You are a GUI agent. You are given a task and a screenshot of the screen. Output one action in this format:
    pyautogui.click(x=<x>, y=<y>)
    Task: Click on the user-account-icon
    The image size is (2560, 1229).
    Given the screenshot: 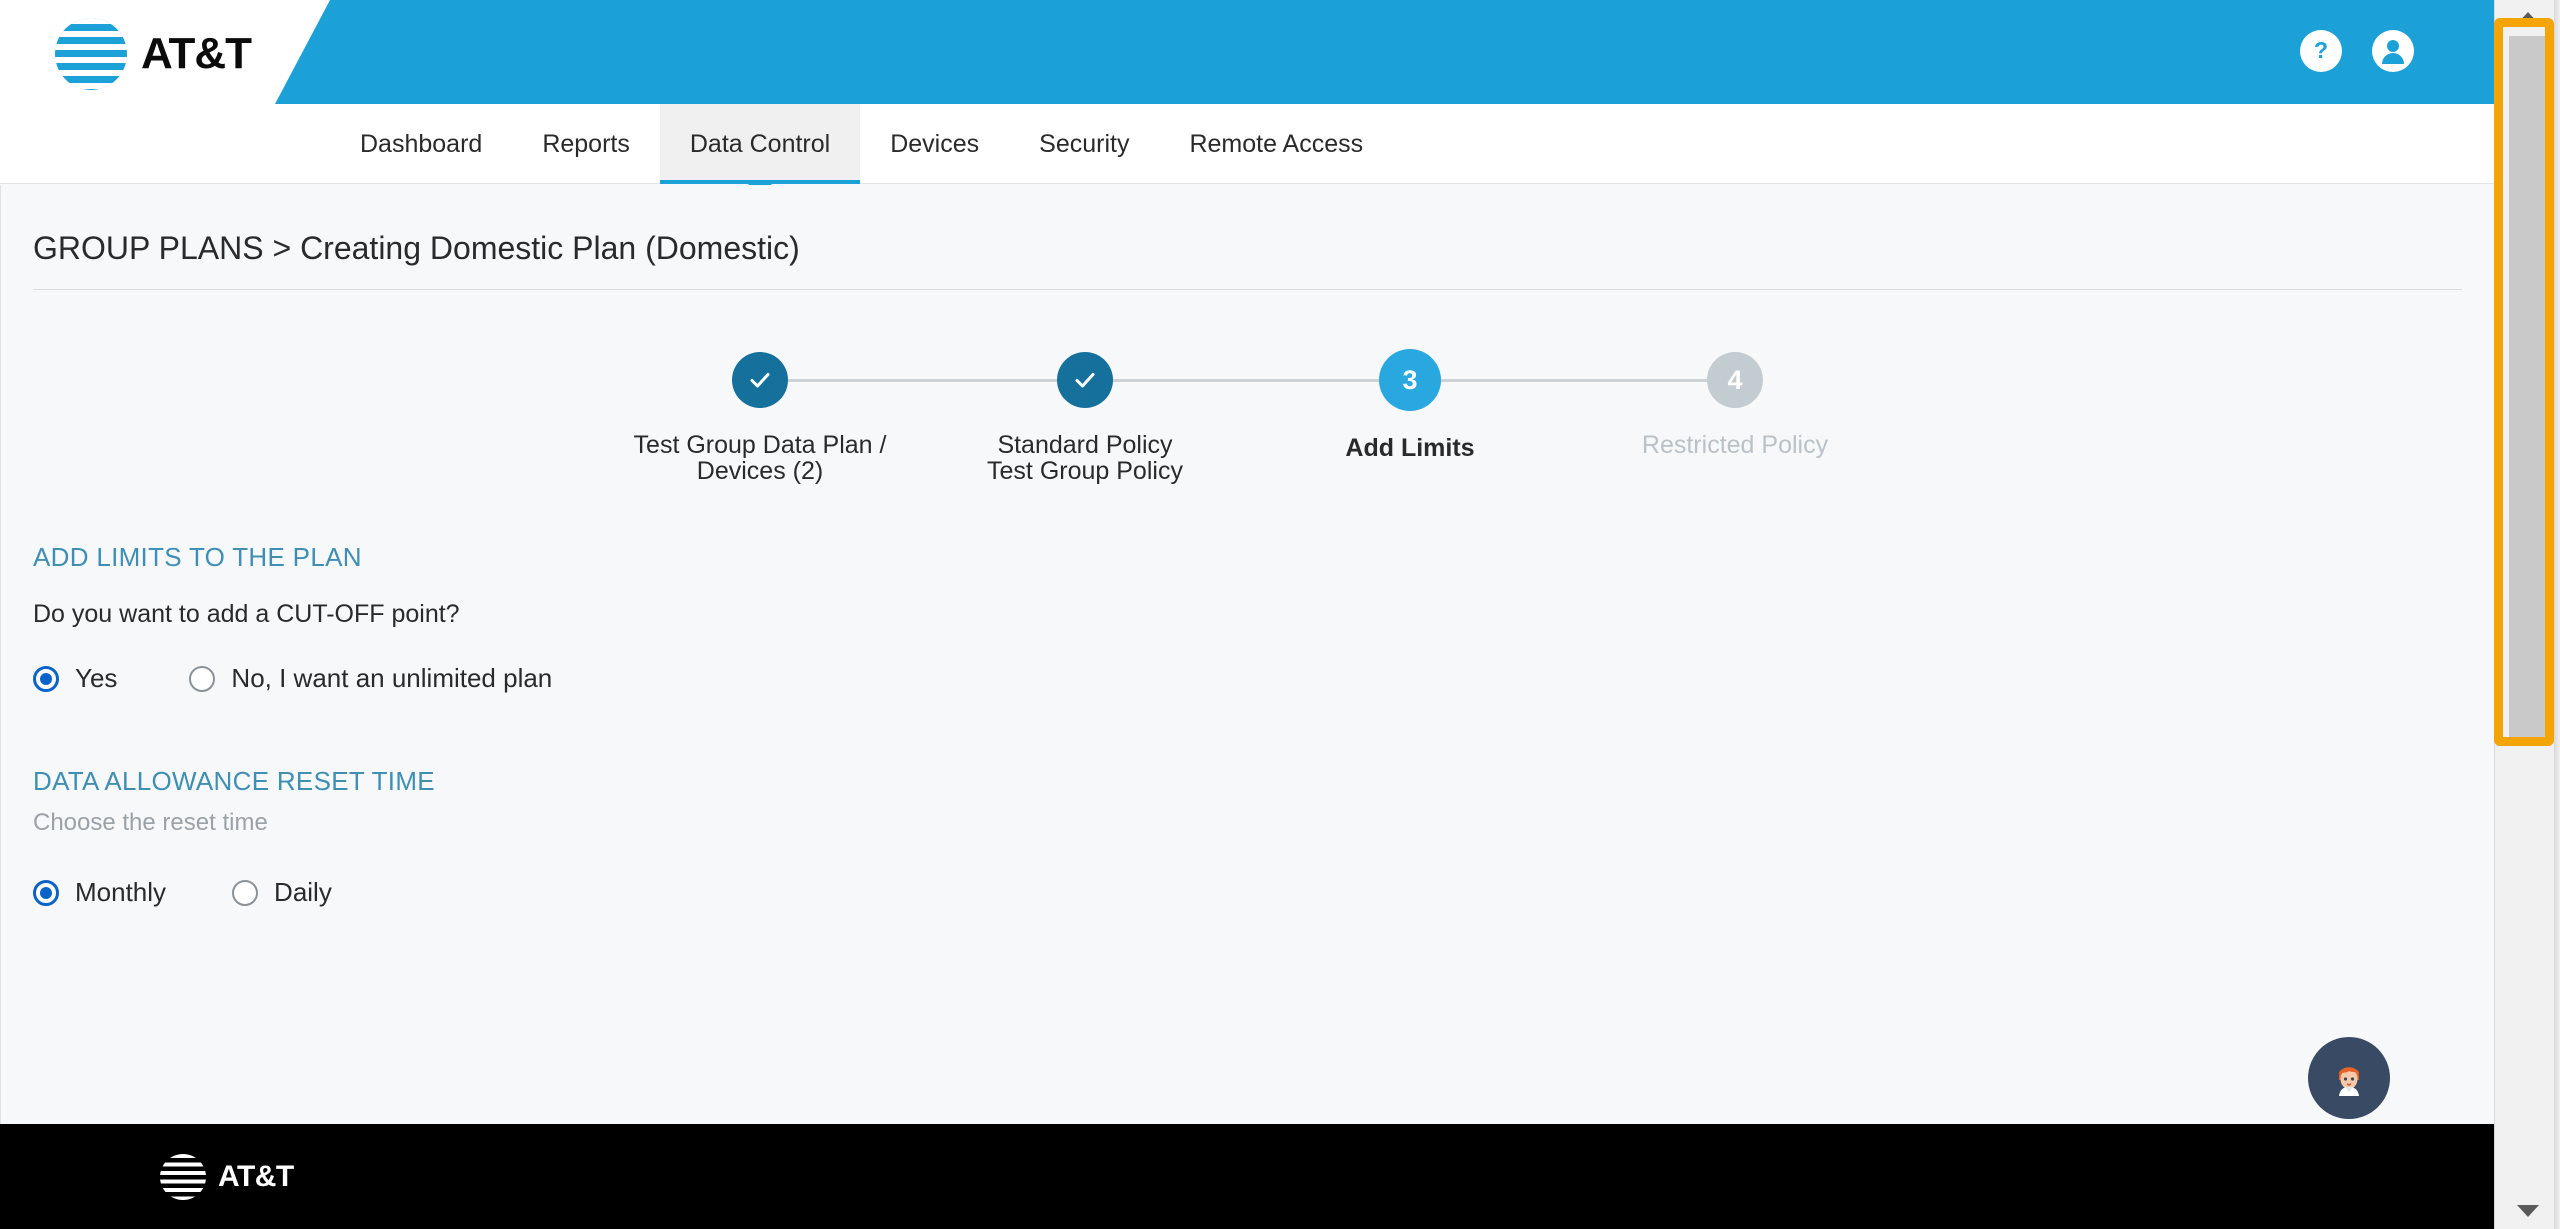 What is the action you would take?
    pyautogui.click(x=2393, y=51)
    